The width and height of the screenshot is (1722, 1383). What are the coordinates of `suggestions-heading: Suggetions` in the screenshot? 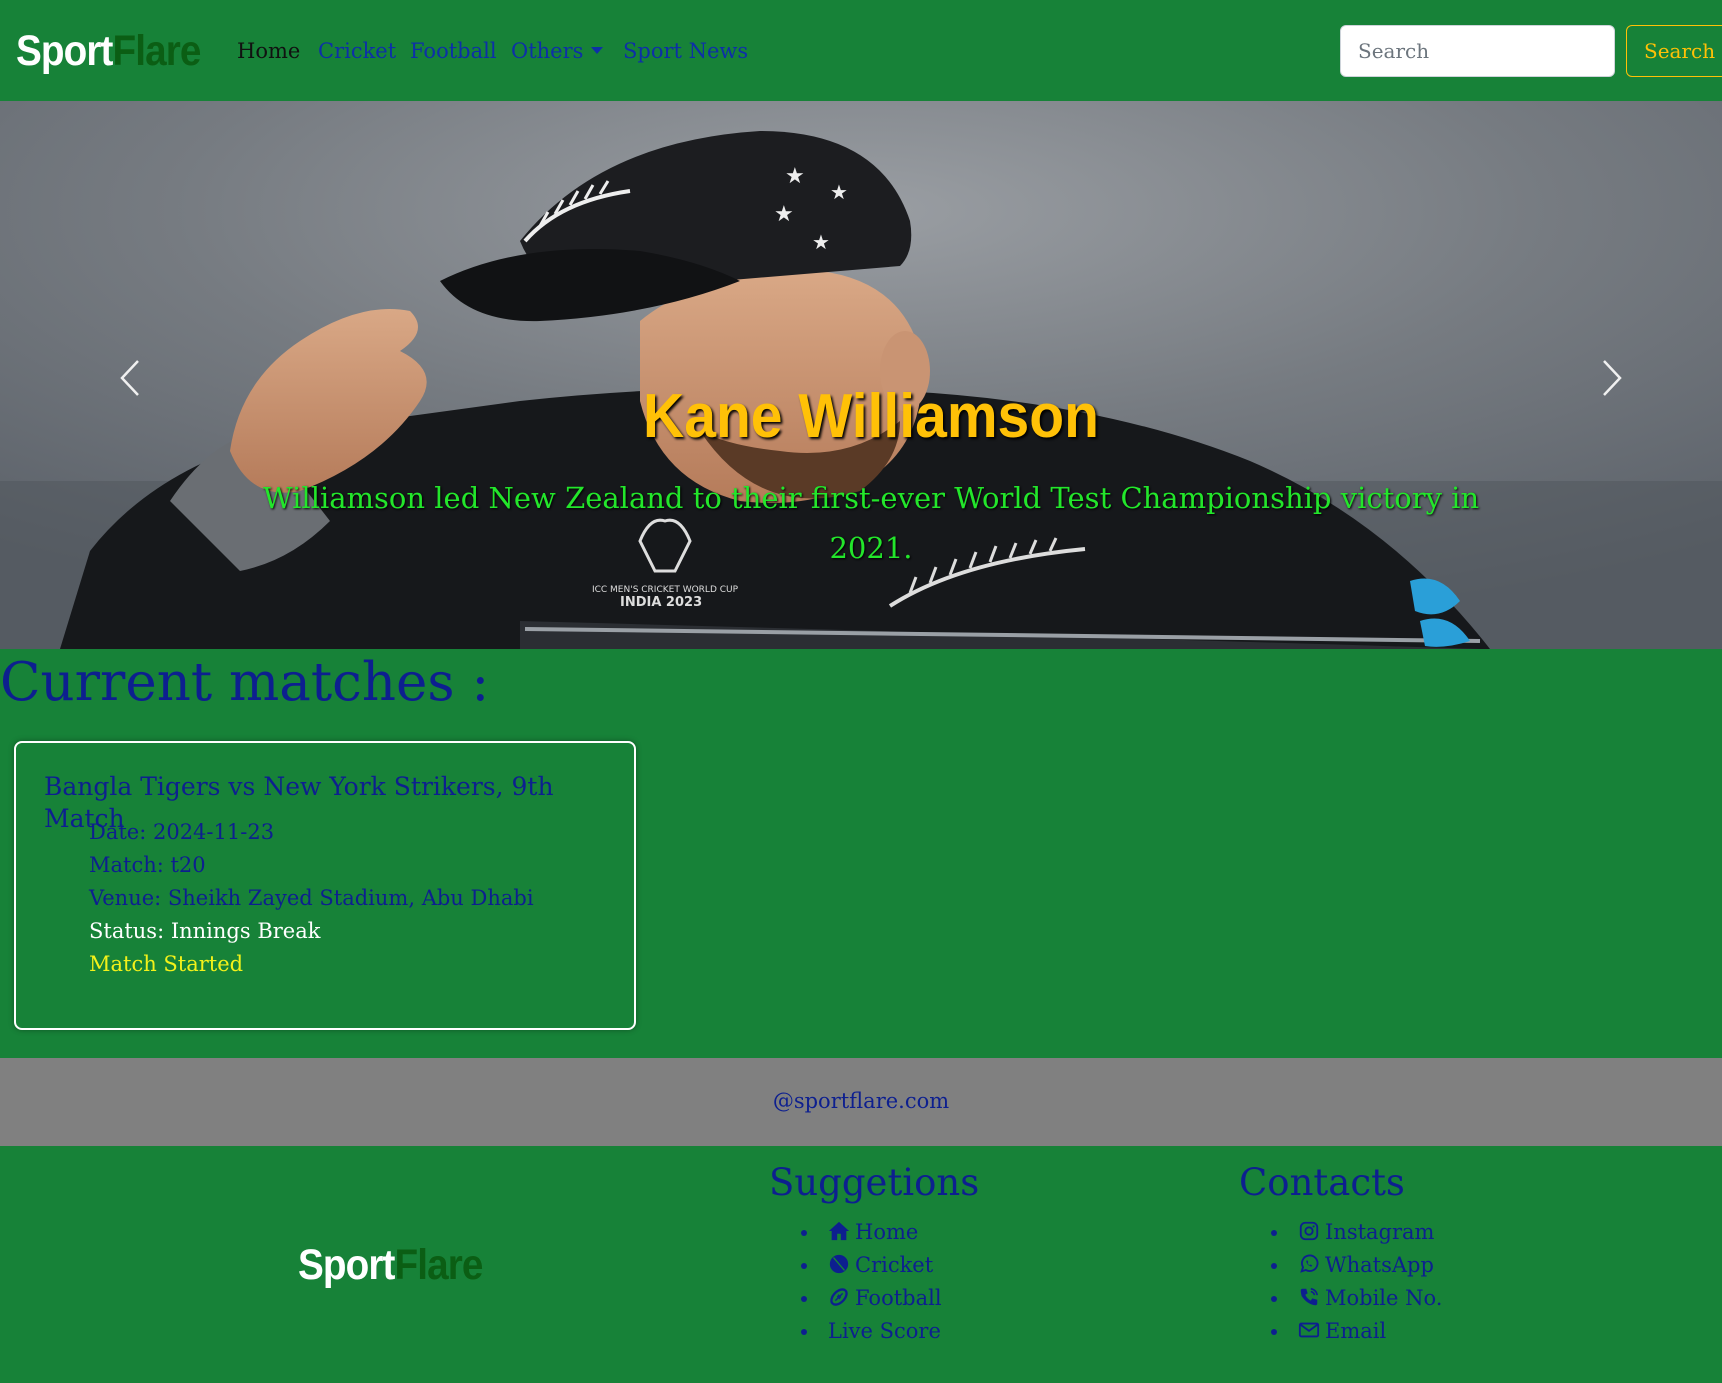 It's located at (874, 1182).